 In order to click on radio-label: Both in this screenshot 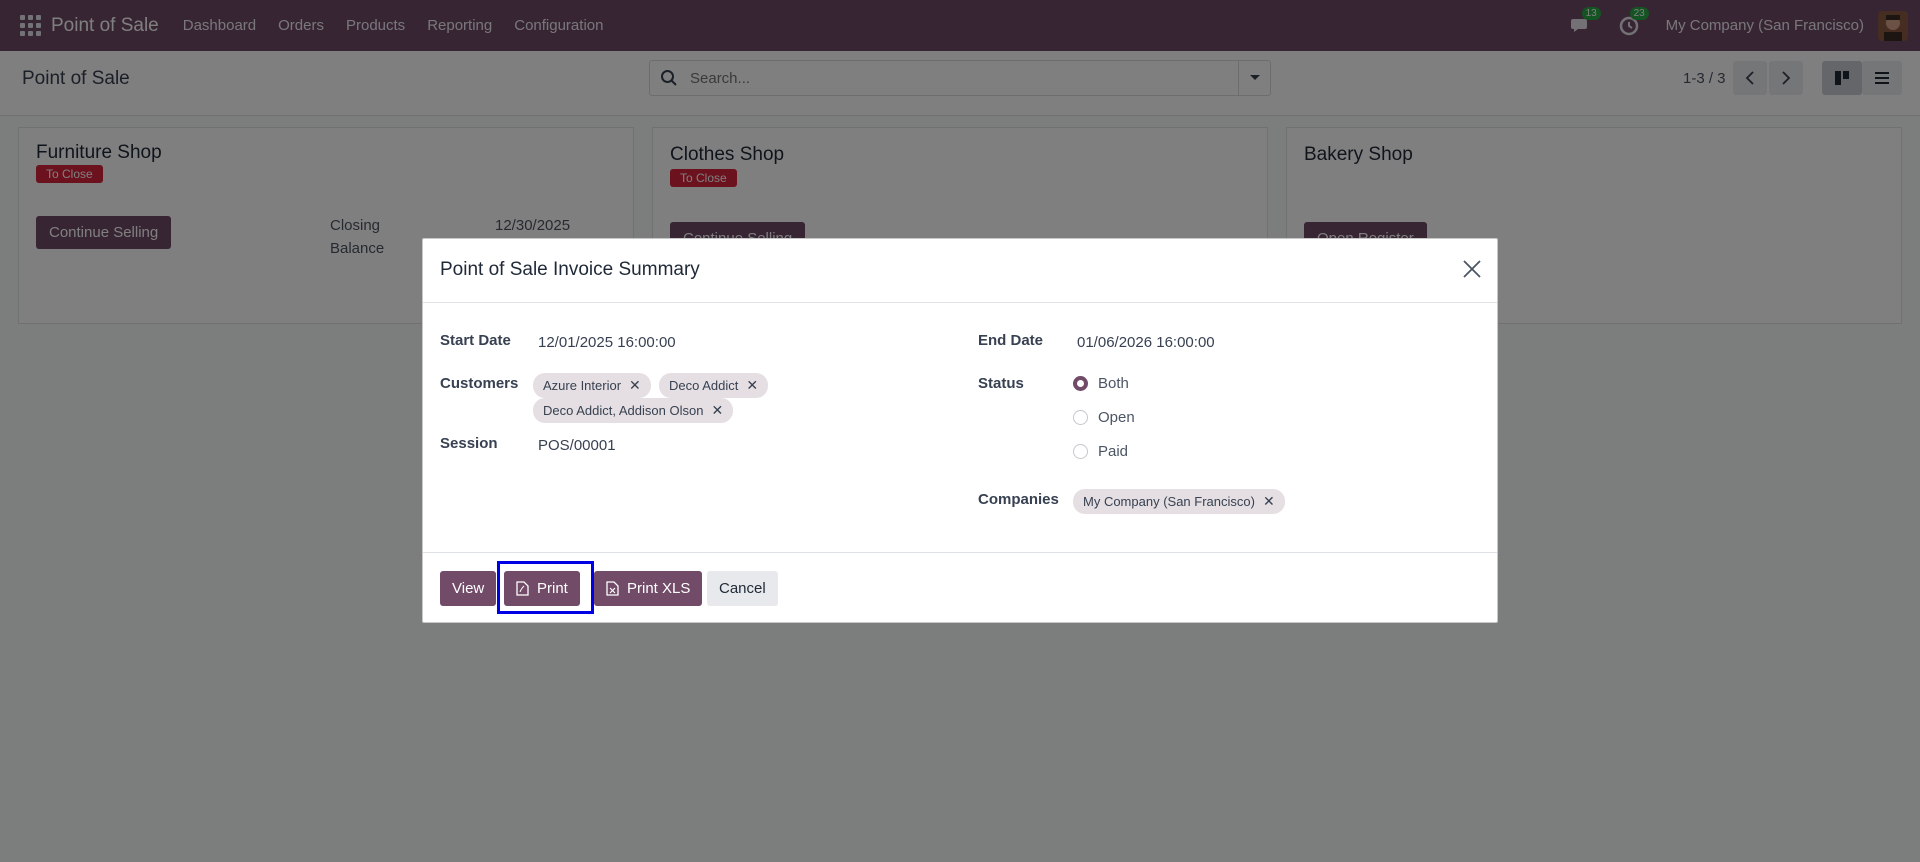, I will do `click(1113, 383)`.